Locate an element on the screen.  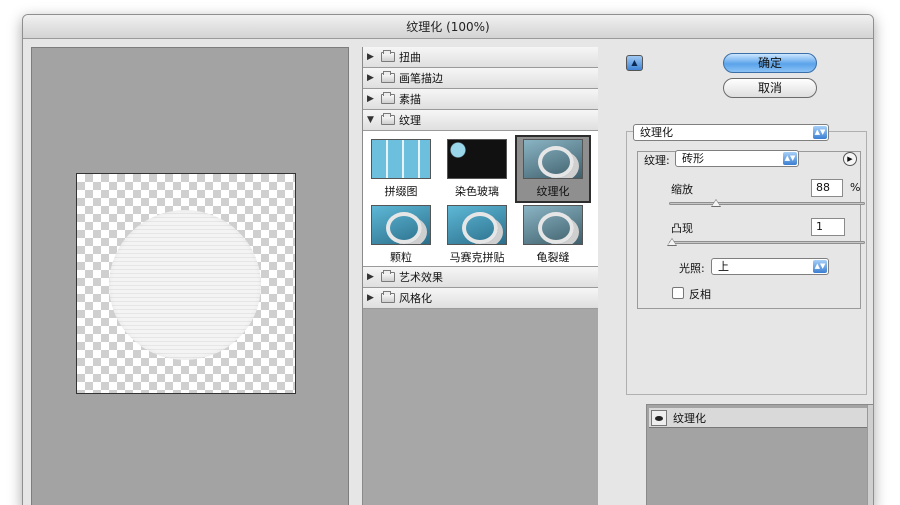
filter-thumb-stained-glass: 染色玻璃 is located at coordinates (477, 170).